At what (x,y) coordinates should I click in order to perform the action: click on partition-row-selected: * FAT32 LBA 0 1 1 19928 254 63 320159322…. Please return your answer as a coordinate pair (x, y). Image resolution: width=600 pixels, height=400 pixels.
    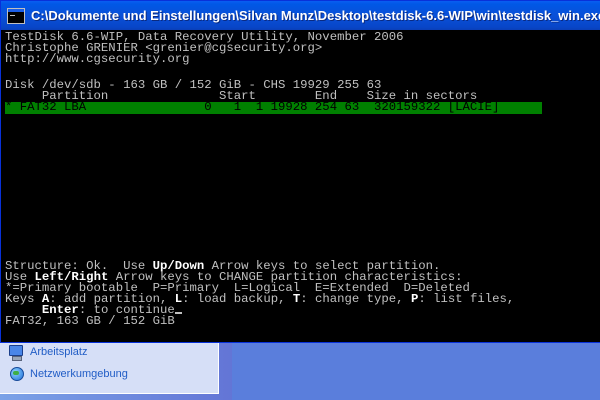
    Looking at the image, I should click on (273, 107).